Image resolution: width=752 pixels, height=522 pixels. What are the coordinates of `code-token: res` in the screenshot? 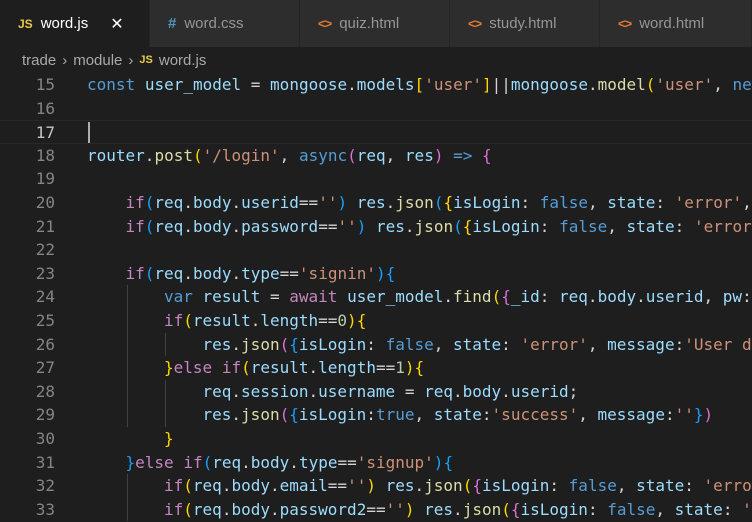 It's located at (400, 486).